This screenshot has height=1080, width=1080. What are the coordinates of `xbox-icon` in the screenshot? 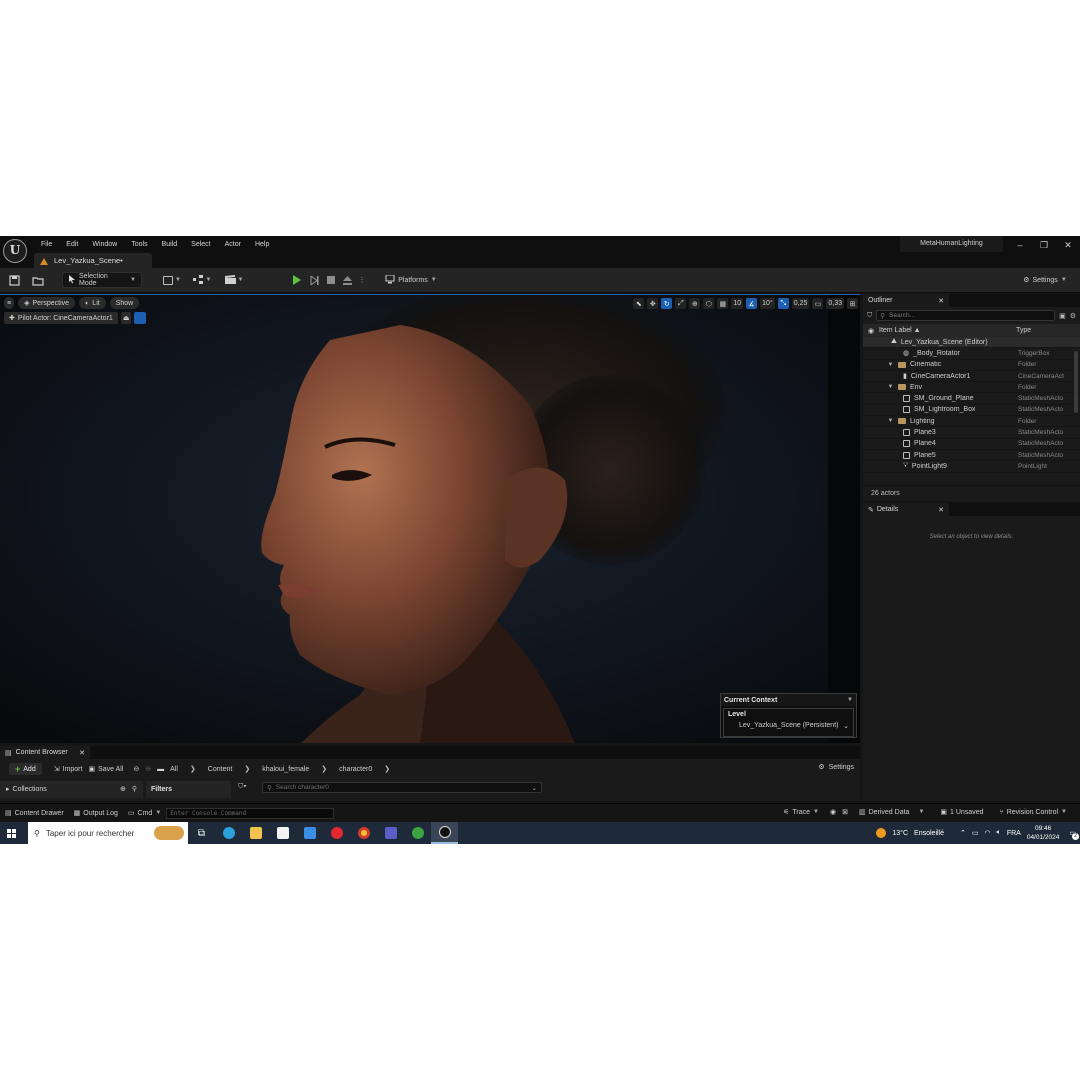 It's located at (417, 833).